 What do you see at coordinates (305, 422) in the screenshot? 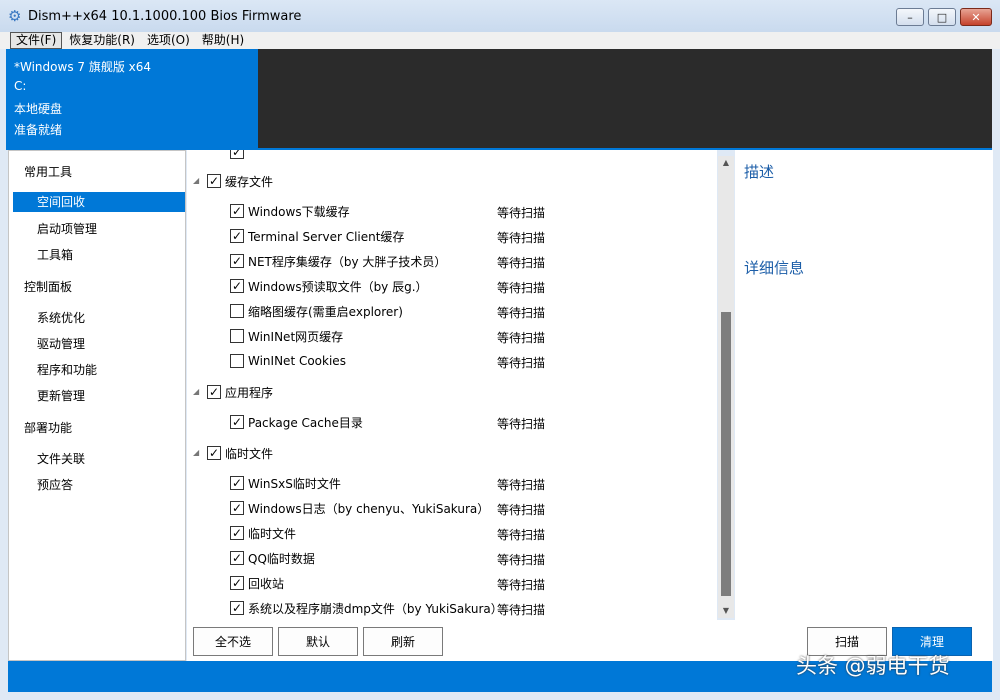
I see `item-label: Package Cache目录` at bounding box center [305, 422].